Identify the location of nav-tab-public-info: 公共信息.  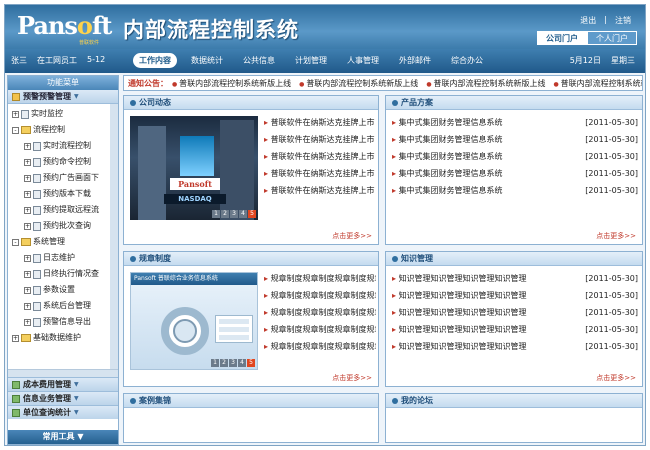
(259, 60).